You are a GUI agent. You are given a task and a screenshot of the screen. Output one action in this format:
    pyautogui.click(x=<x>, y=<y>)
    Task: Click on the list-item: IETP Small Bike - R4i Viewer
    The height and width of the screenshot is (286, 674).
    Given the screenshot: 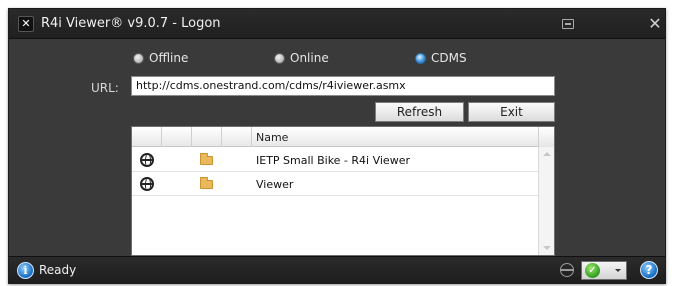 What is the action you would take?
    pyautogui.click(x=335, y=160)
    